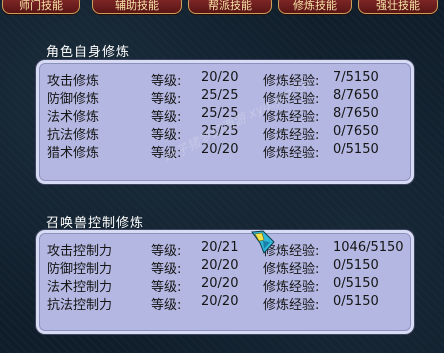 Image resolution: width=444 pixels, height=353 pixels. I want to click on pet-control-row: 抗法控制力 等级: 20/20 修炼经验: 0/5150, so click(227, 303).